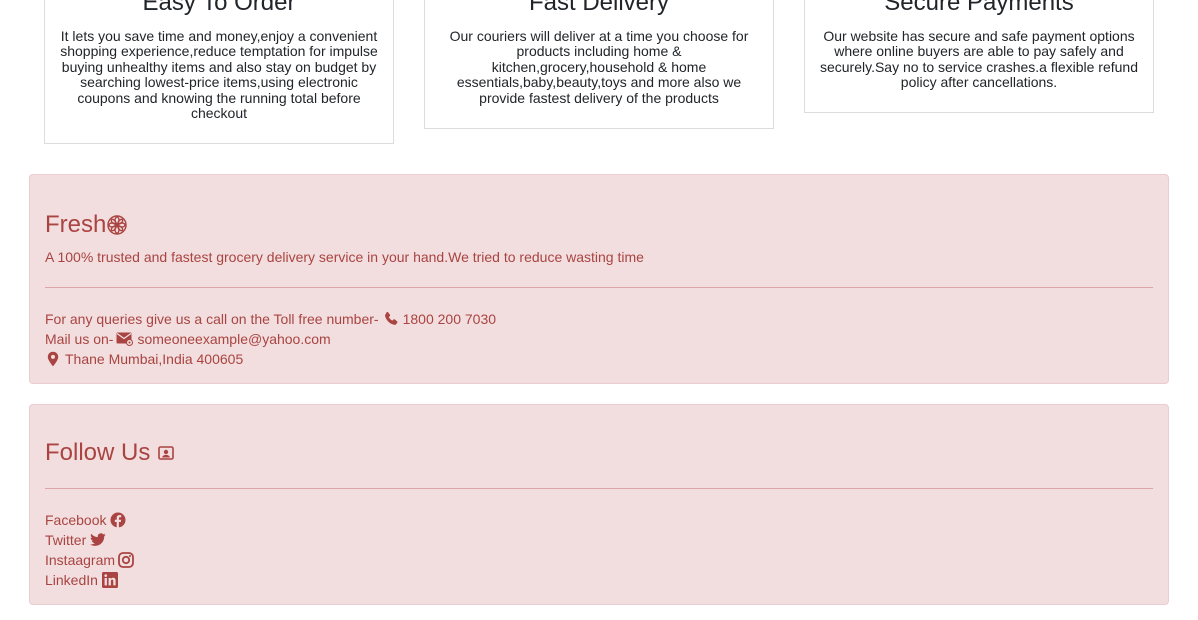 The image size is (1198, 620). I want to click on social-link-facebook: Facebook, so click(87, 520).